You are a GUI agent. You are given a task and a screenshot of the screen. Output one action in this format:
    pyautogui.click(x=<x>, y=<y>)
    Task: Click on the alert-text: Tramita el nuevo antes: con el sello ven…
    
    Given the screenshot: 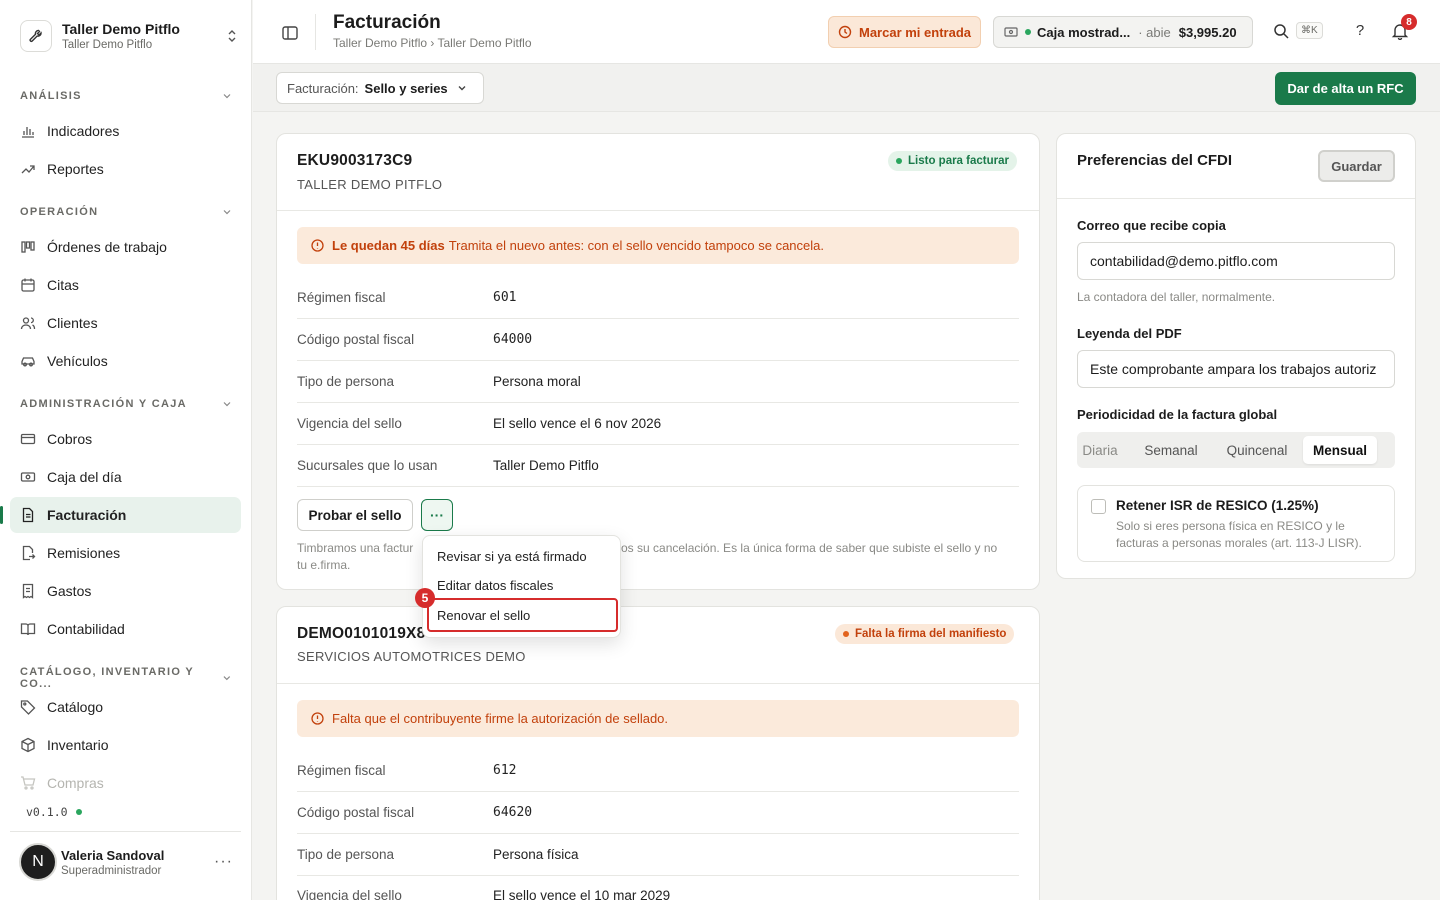 What is the action you would take?
    pyautogui.click(x=636, y=245)
    